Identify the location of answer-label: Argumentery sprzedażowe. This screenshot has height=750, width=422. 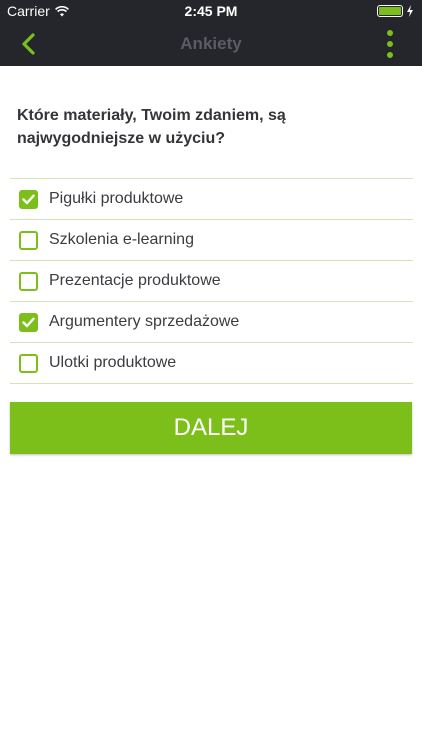
(144, 321).